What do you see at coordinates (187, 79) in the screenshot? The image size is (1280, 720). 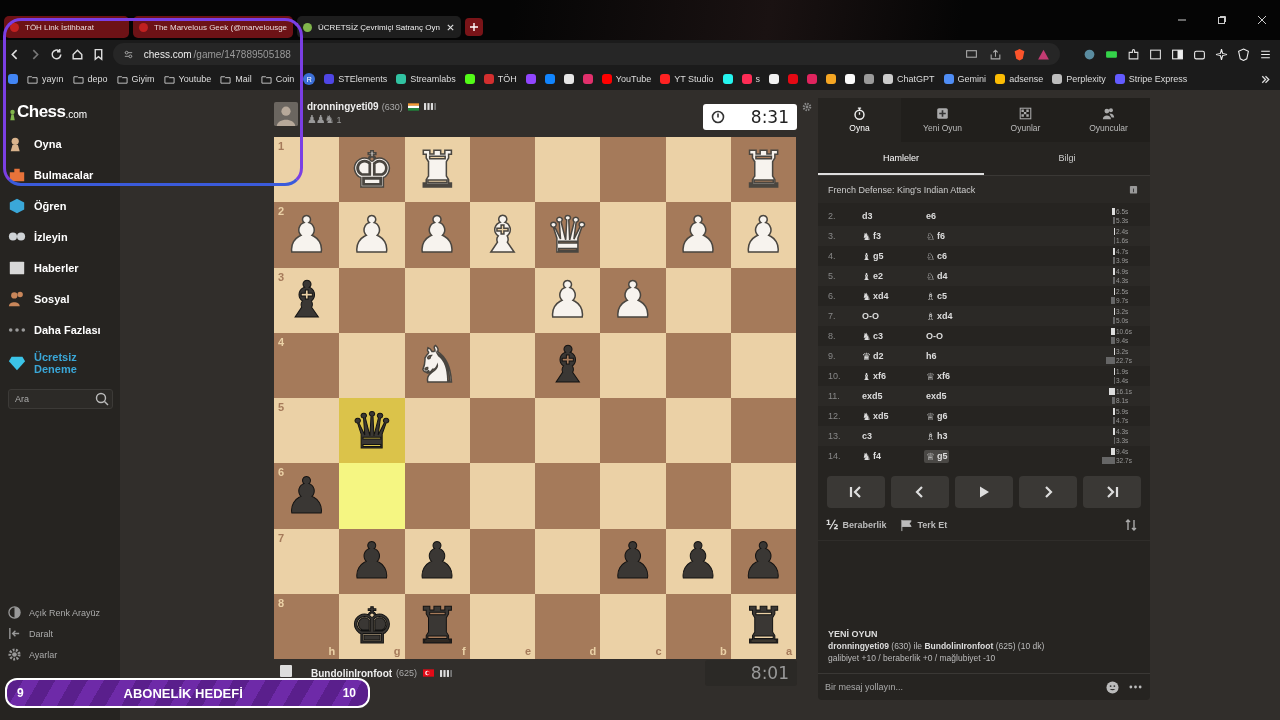 I see `bookmark-folder: Youtube` at bounding box center [187, 79].